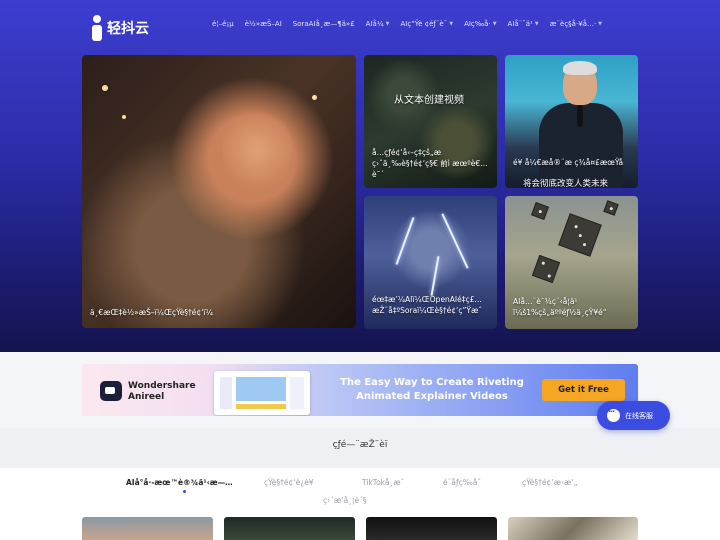 This screenshot has height=540, width=720. Describe the element at coordinates (324, 24) in the screenshot. I see `nav-item-sora: SoraAIå¸æ—¶ä»£` at that location.